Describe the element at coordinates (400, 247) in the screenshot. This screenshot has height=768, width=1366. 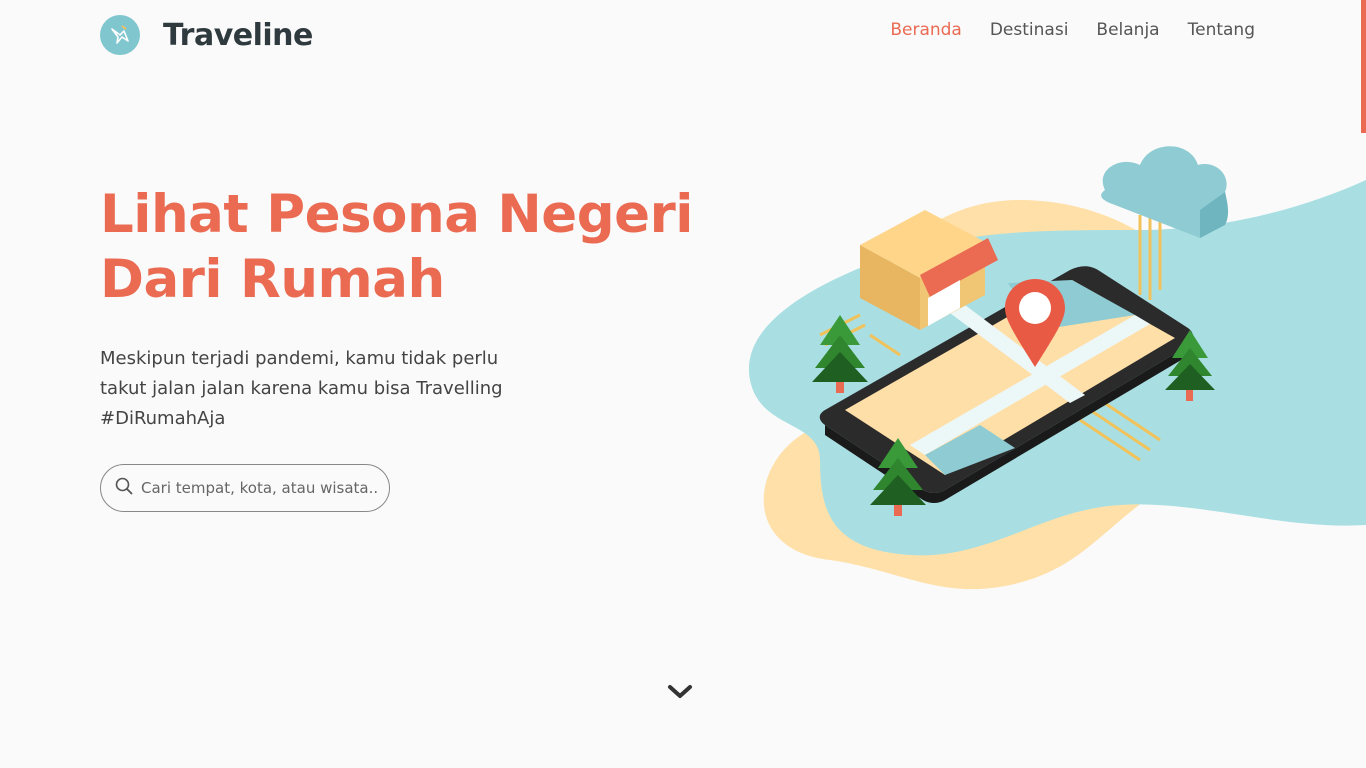
I see `hero-title: Lihat Pesona Negeri Dari Rumah` at that location.